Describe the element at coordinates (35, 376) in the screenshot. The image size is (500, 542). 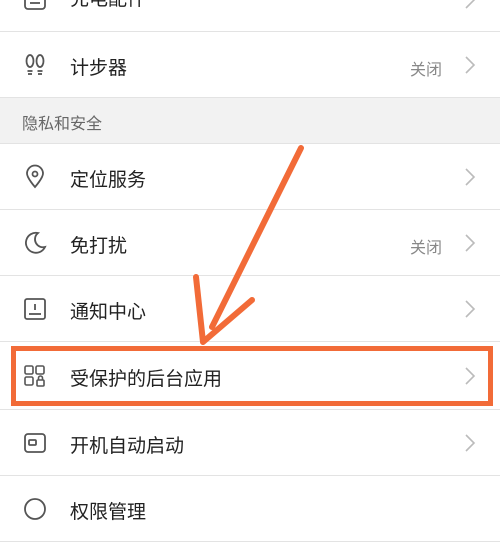
I see `protected-apps-icon` at that location.